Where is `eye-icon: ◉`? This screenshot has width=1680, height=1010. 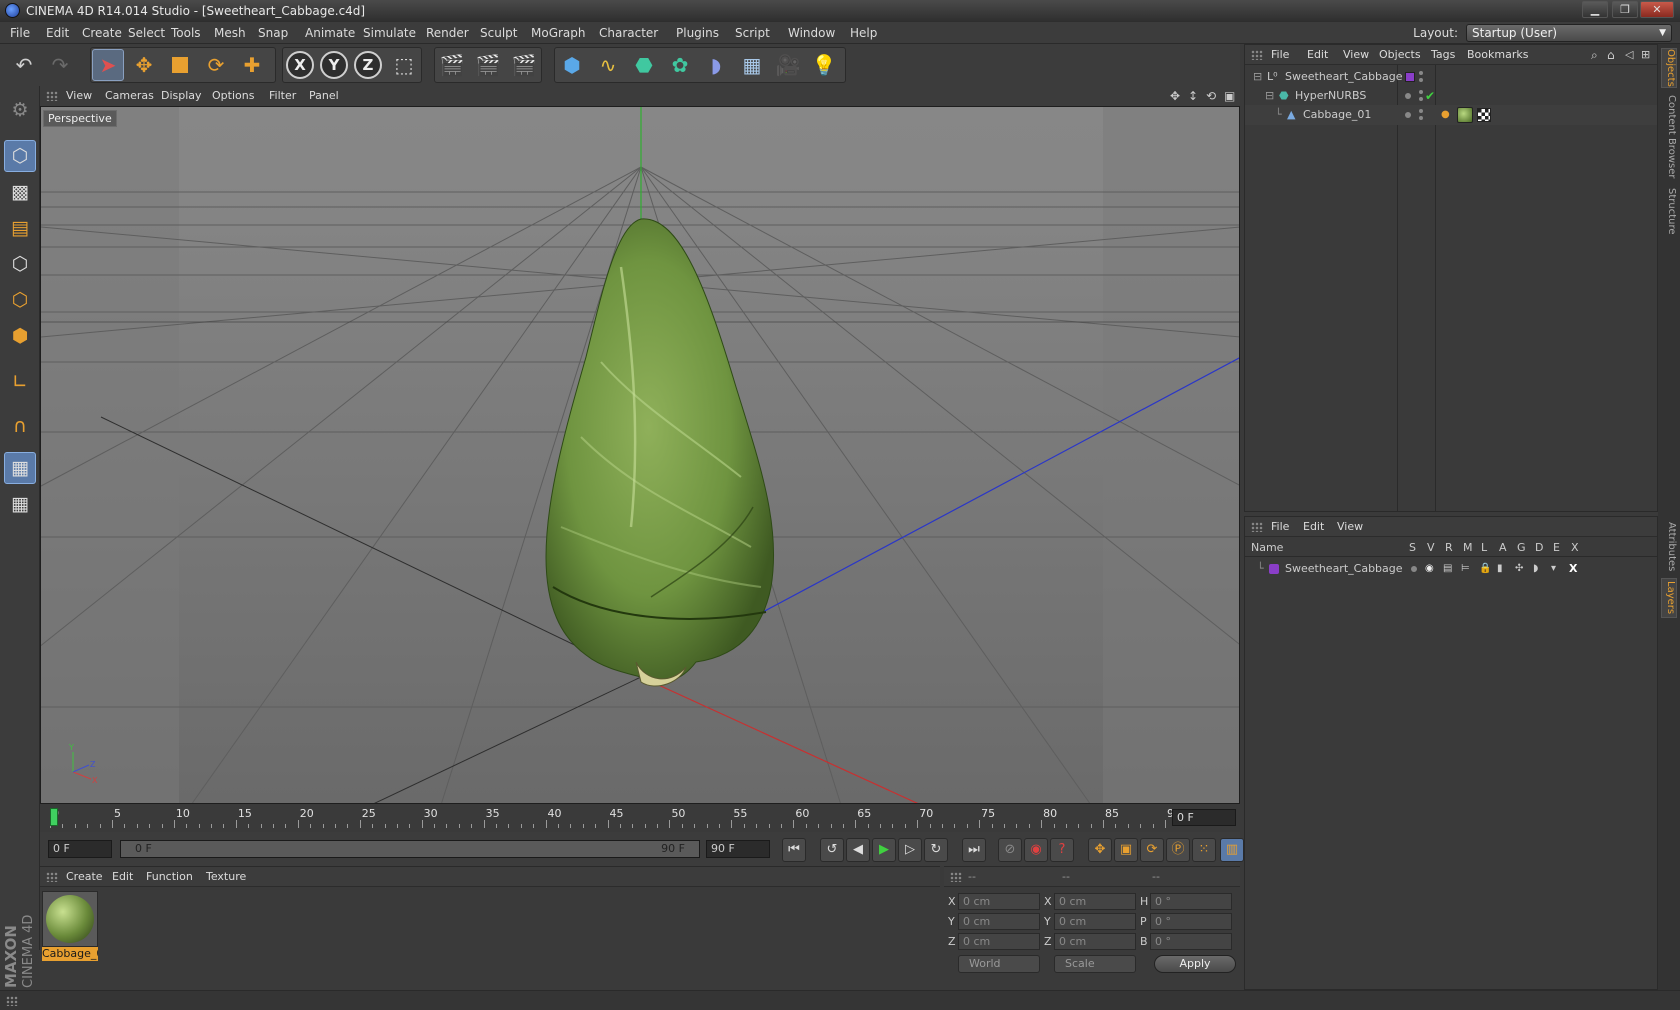
eye-icon: ◉ is located at coordinates (1429, 569).